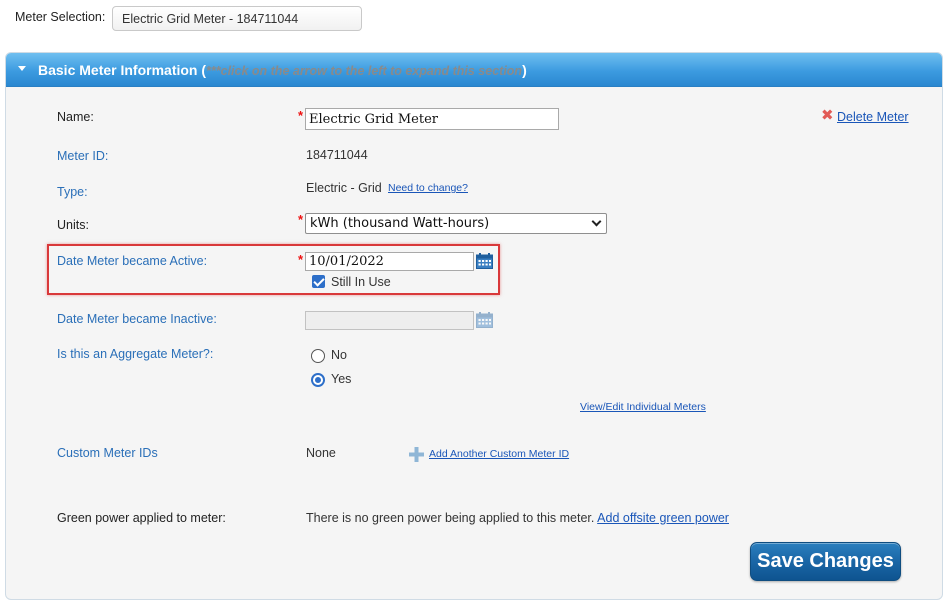 The image size is (947, 604). I want to click on units-selected-value: kWh (thousand Watt-hours), so click(400, 223).